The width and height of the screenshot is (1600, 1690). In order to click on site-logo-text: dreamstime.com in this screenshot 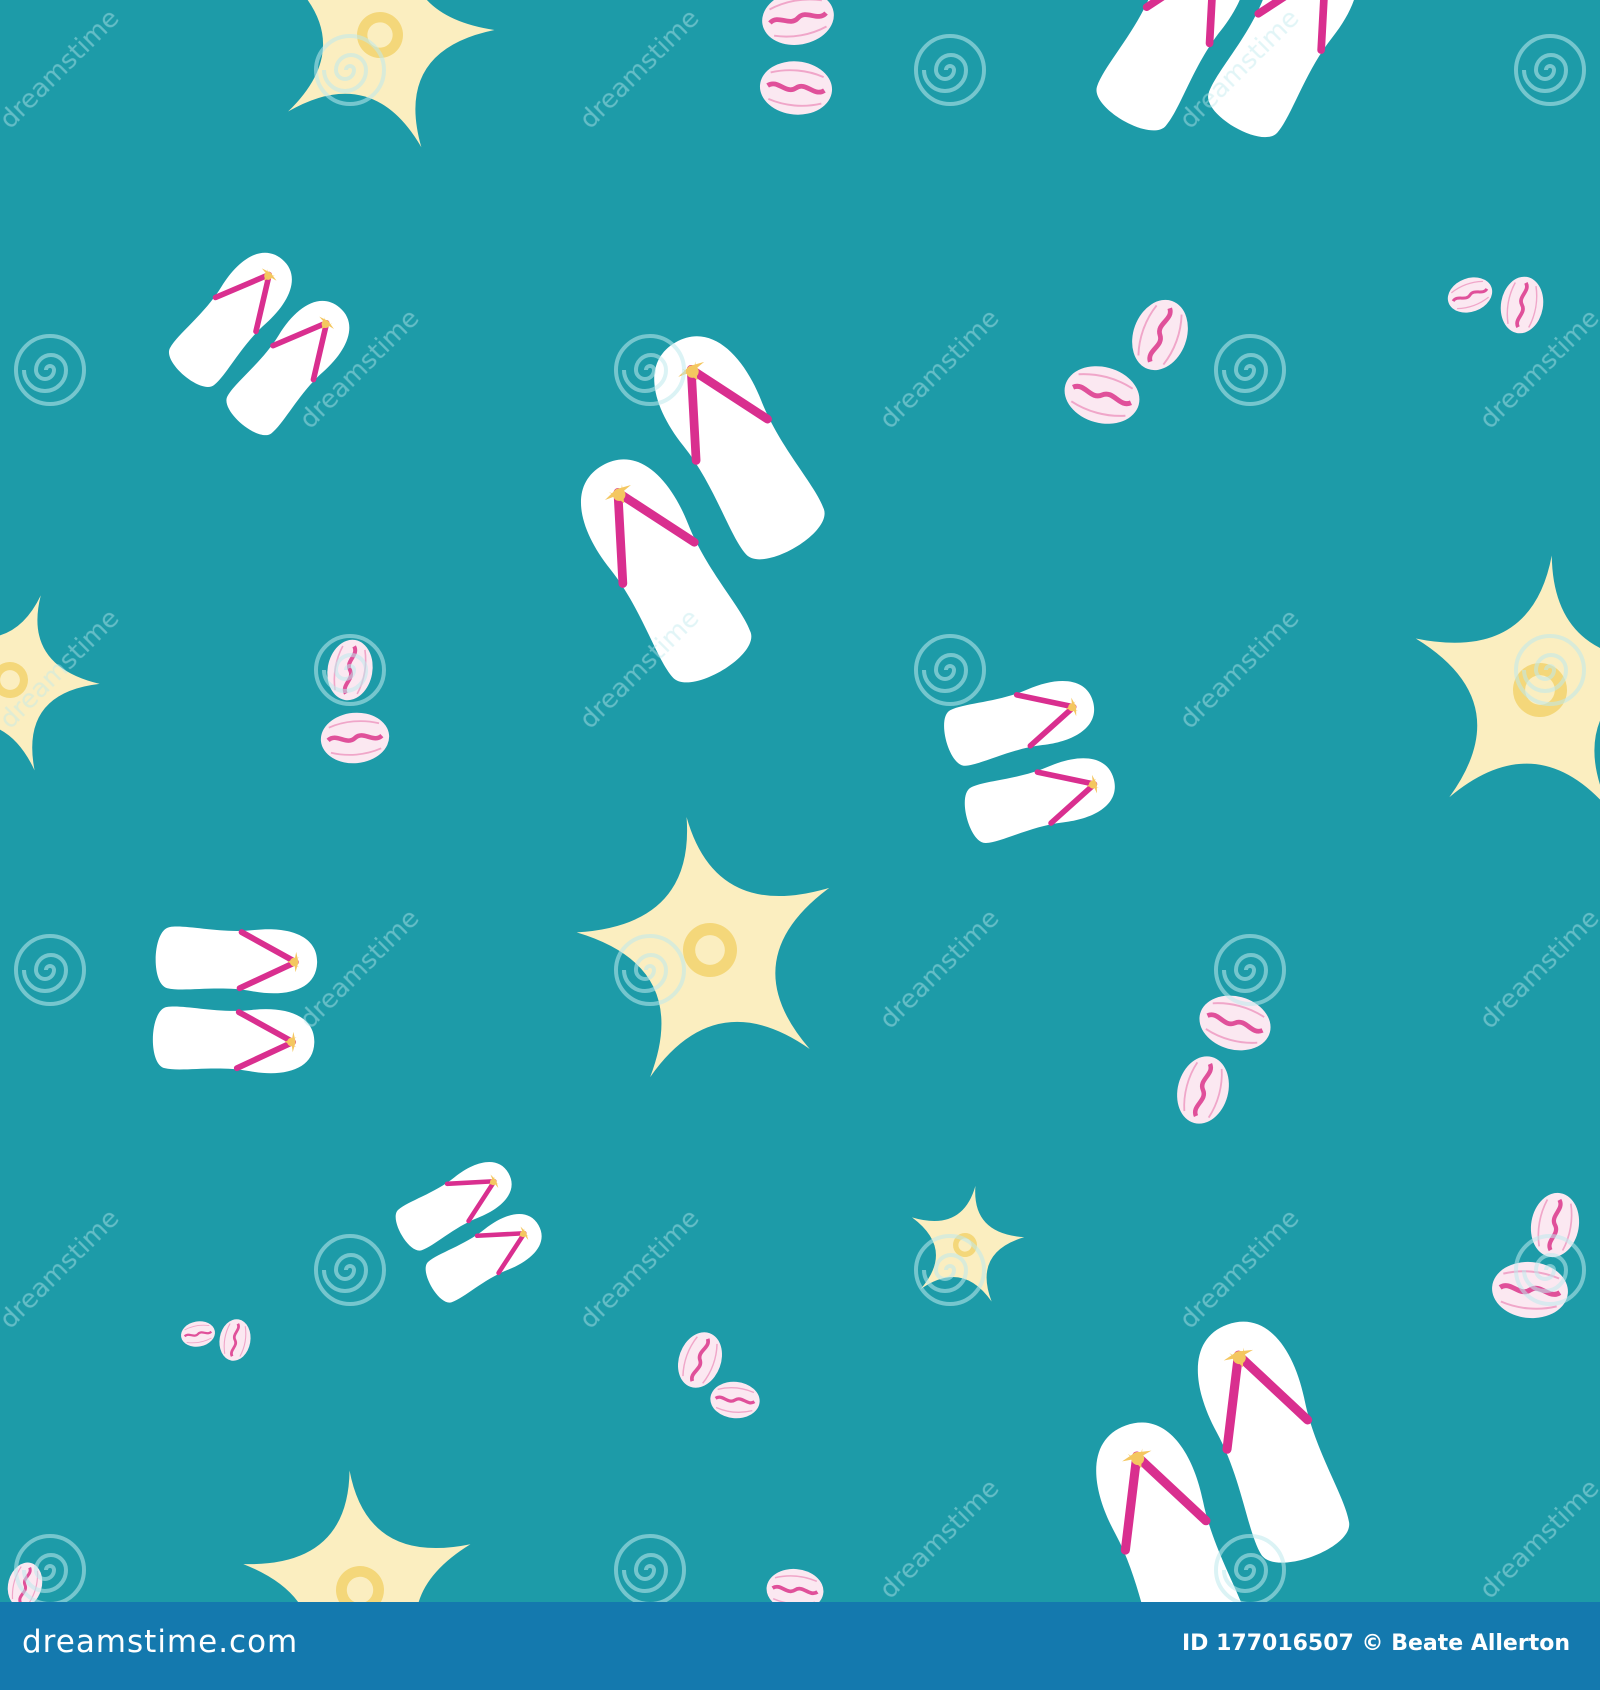, I will do `click(160, 1642)`.